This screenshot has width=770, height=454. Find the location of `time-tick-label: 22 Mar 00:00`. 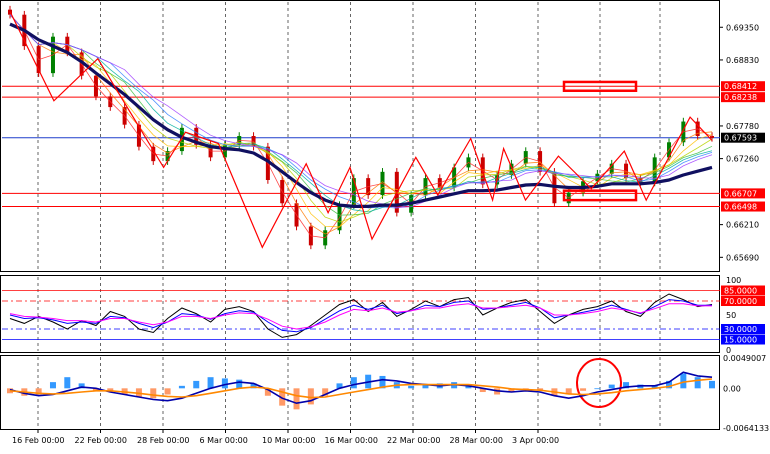

time-tick-label: 22 Mar 00:00 is located at coordinates (413, 440).